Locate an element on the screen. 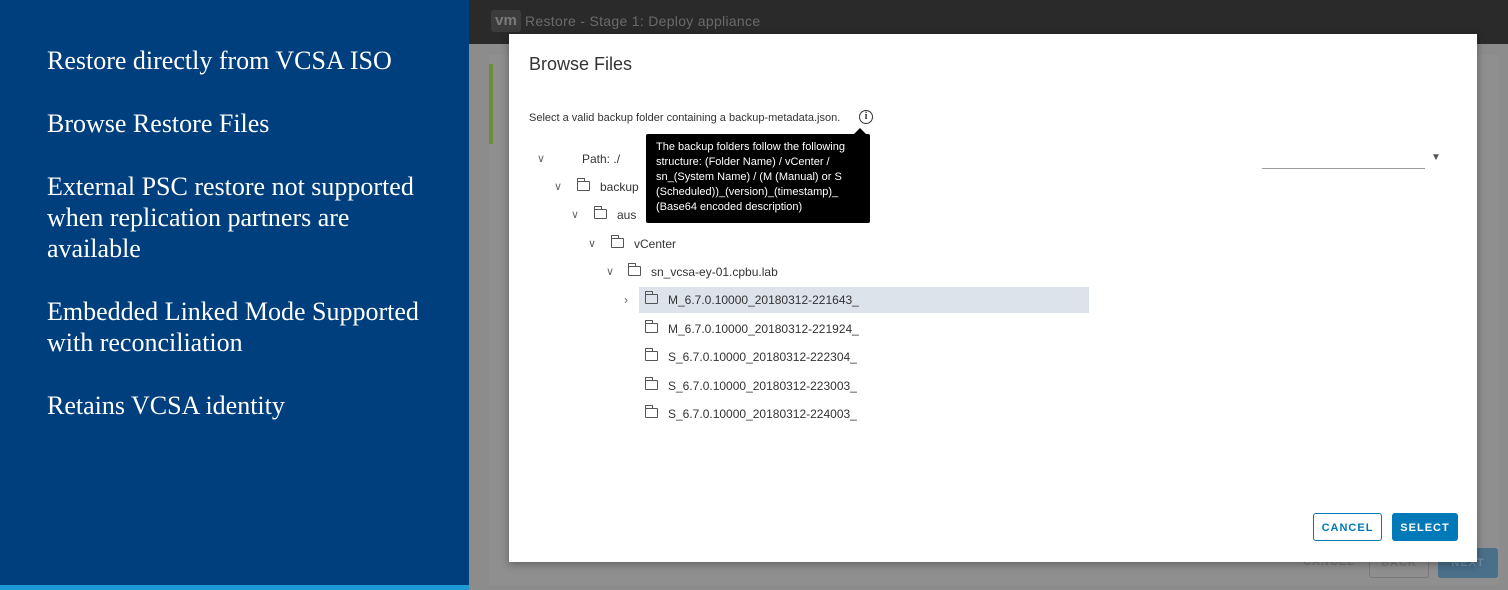 The height and width of the screenshot is (590, 1508). backup-item-label: M_6.7.0.10000_20180312-221643_ is located at coordinates (763, 300).